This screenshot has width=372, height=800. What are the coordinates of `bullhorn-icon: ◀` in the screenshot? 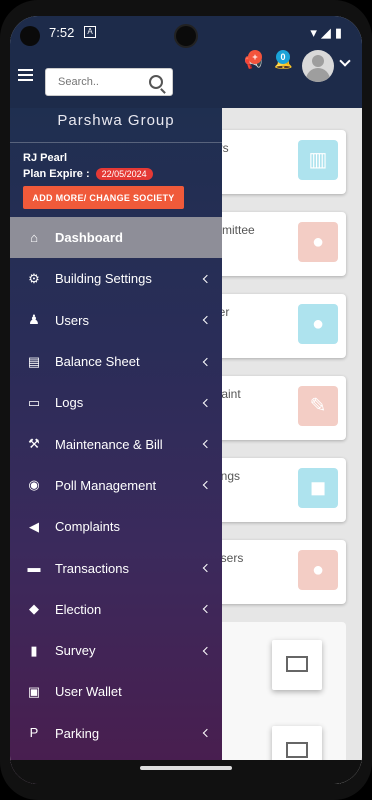 It's located at (34, 526).